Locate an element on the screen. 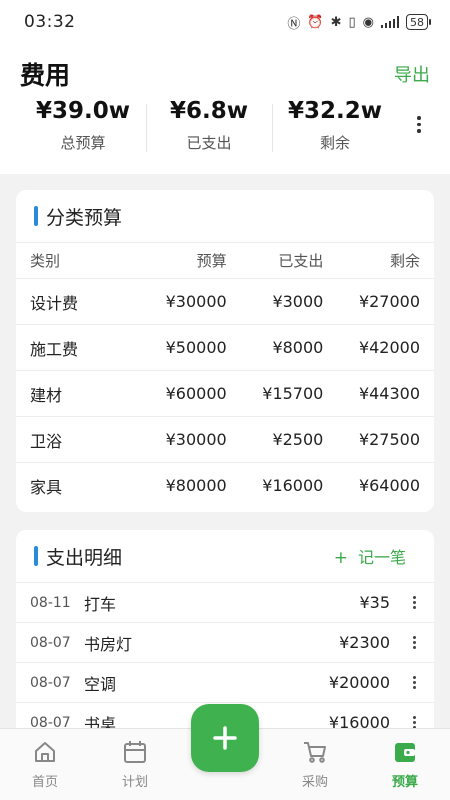 Image resolution: width=450 pixels, height=800 pixels. nav-label: 预算 is located at coordinates (404, 782).